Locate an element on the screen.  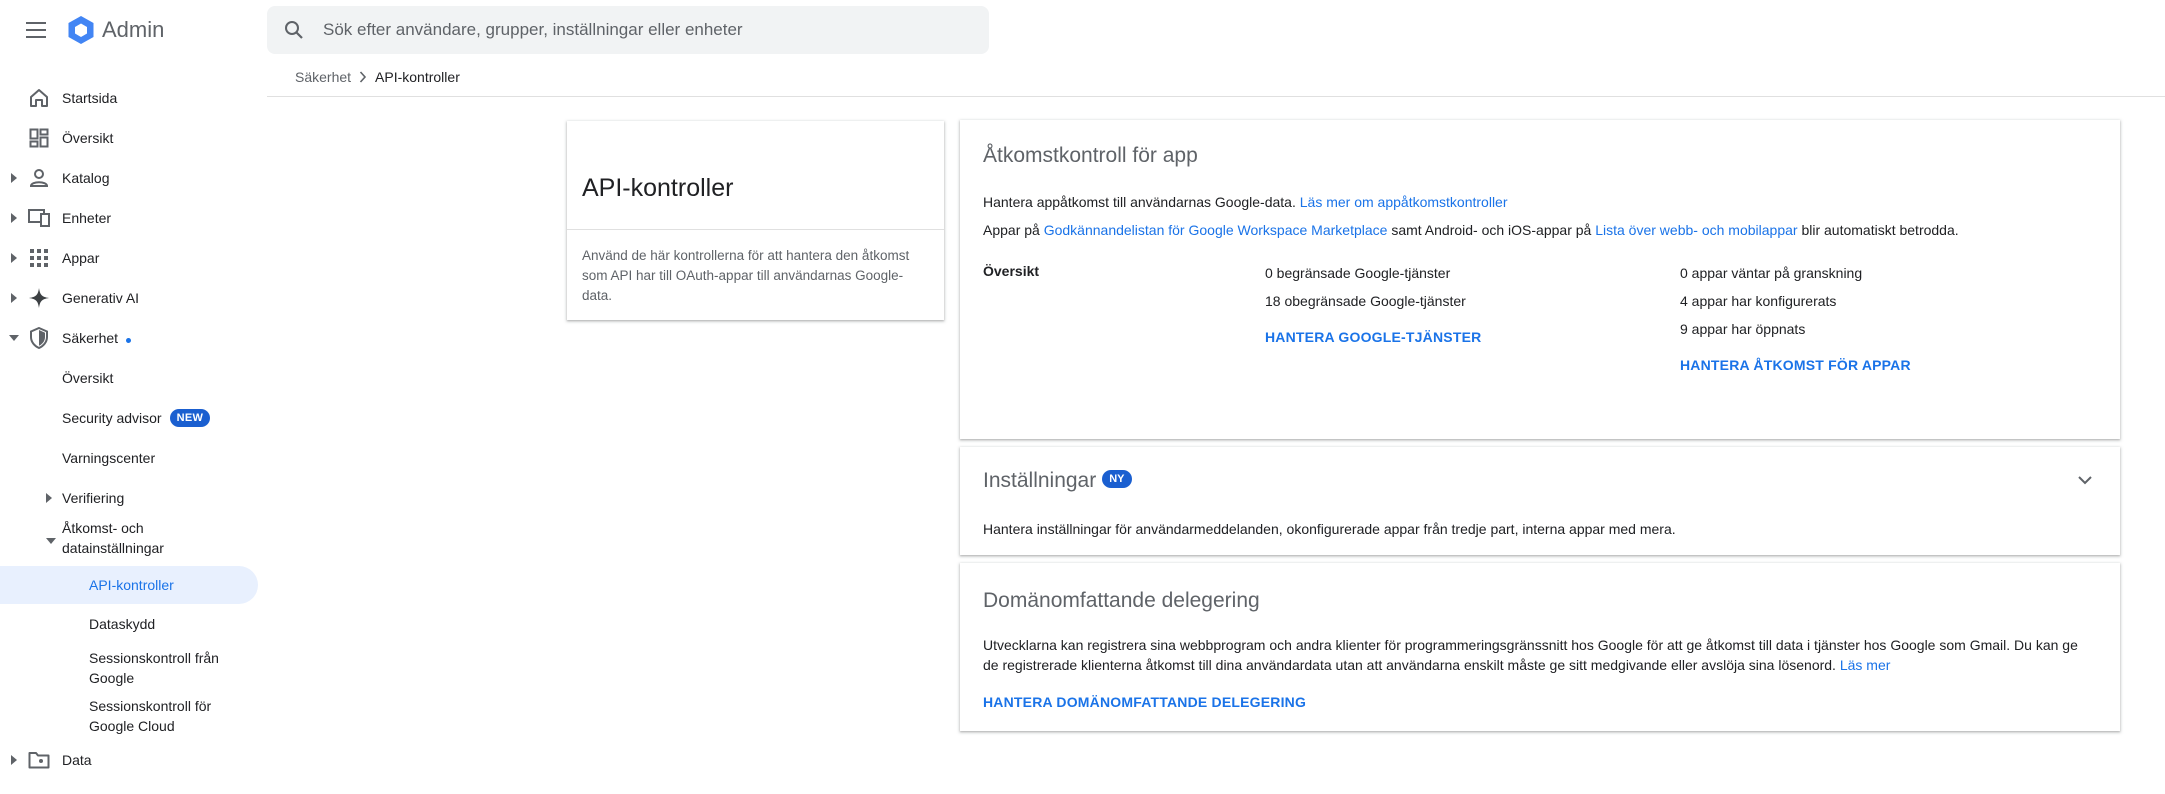
sidebar-item-apps: Appar is located at coordinates (129, 258).